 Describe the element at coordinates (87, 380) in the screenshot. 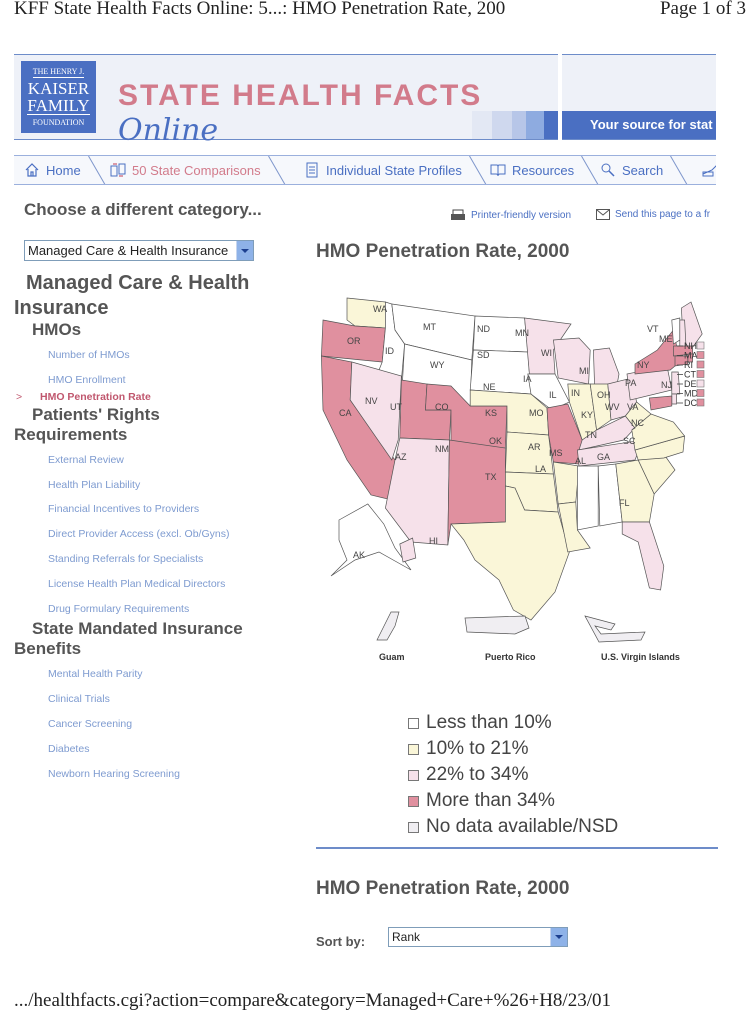

I see `sidebar-link-hmo-enrollment: HMO Enrollment` at that location.